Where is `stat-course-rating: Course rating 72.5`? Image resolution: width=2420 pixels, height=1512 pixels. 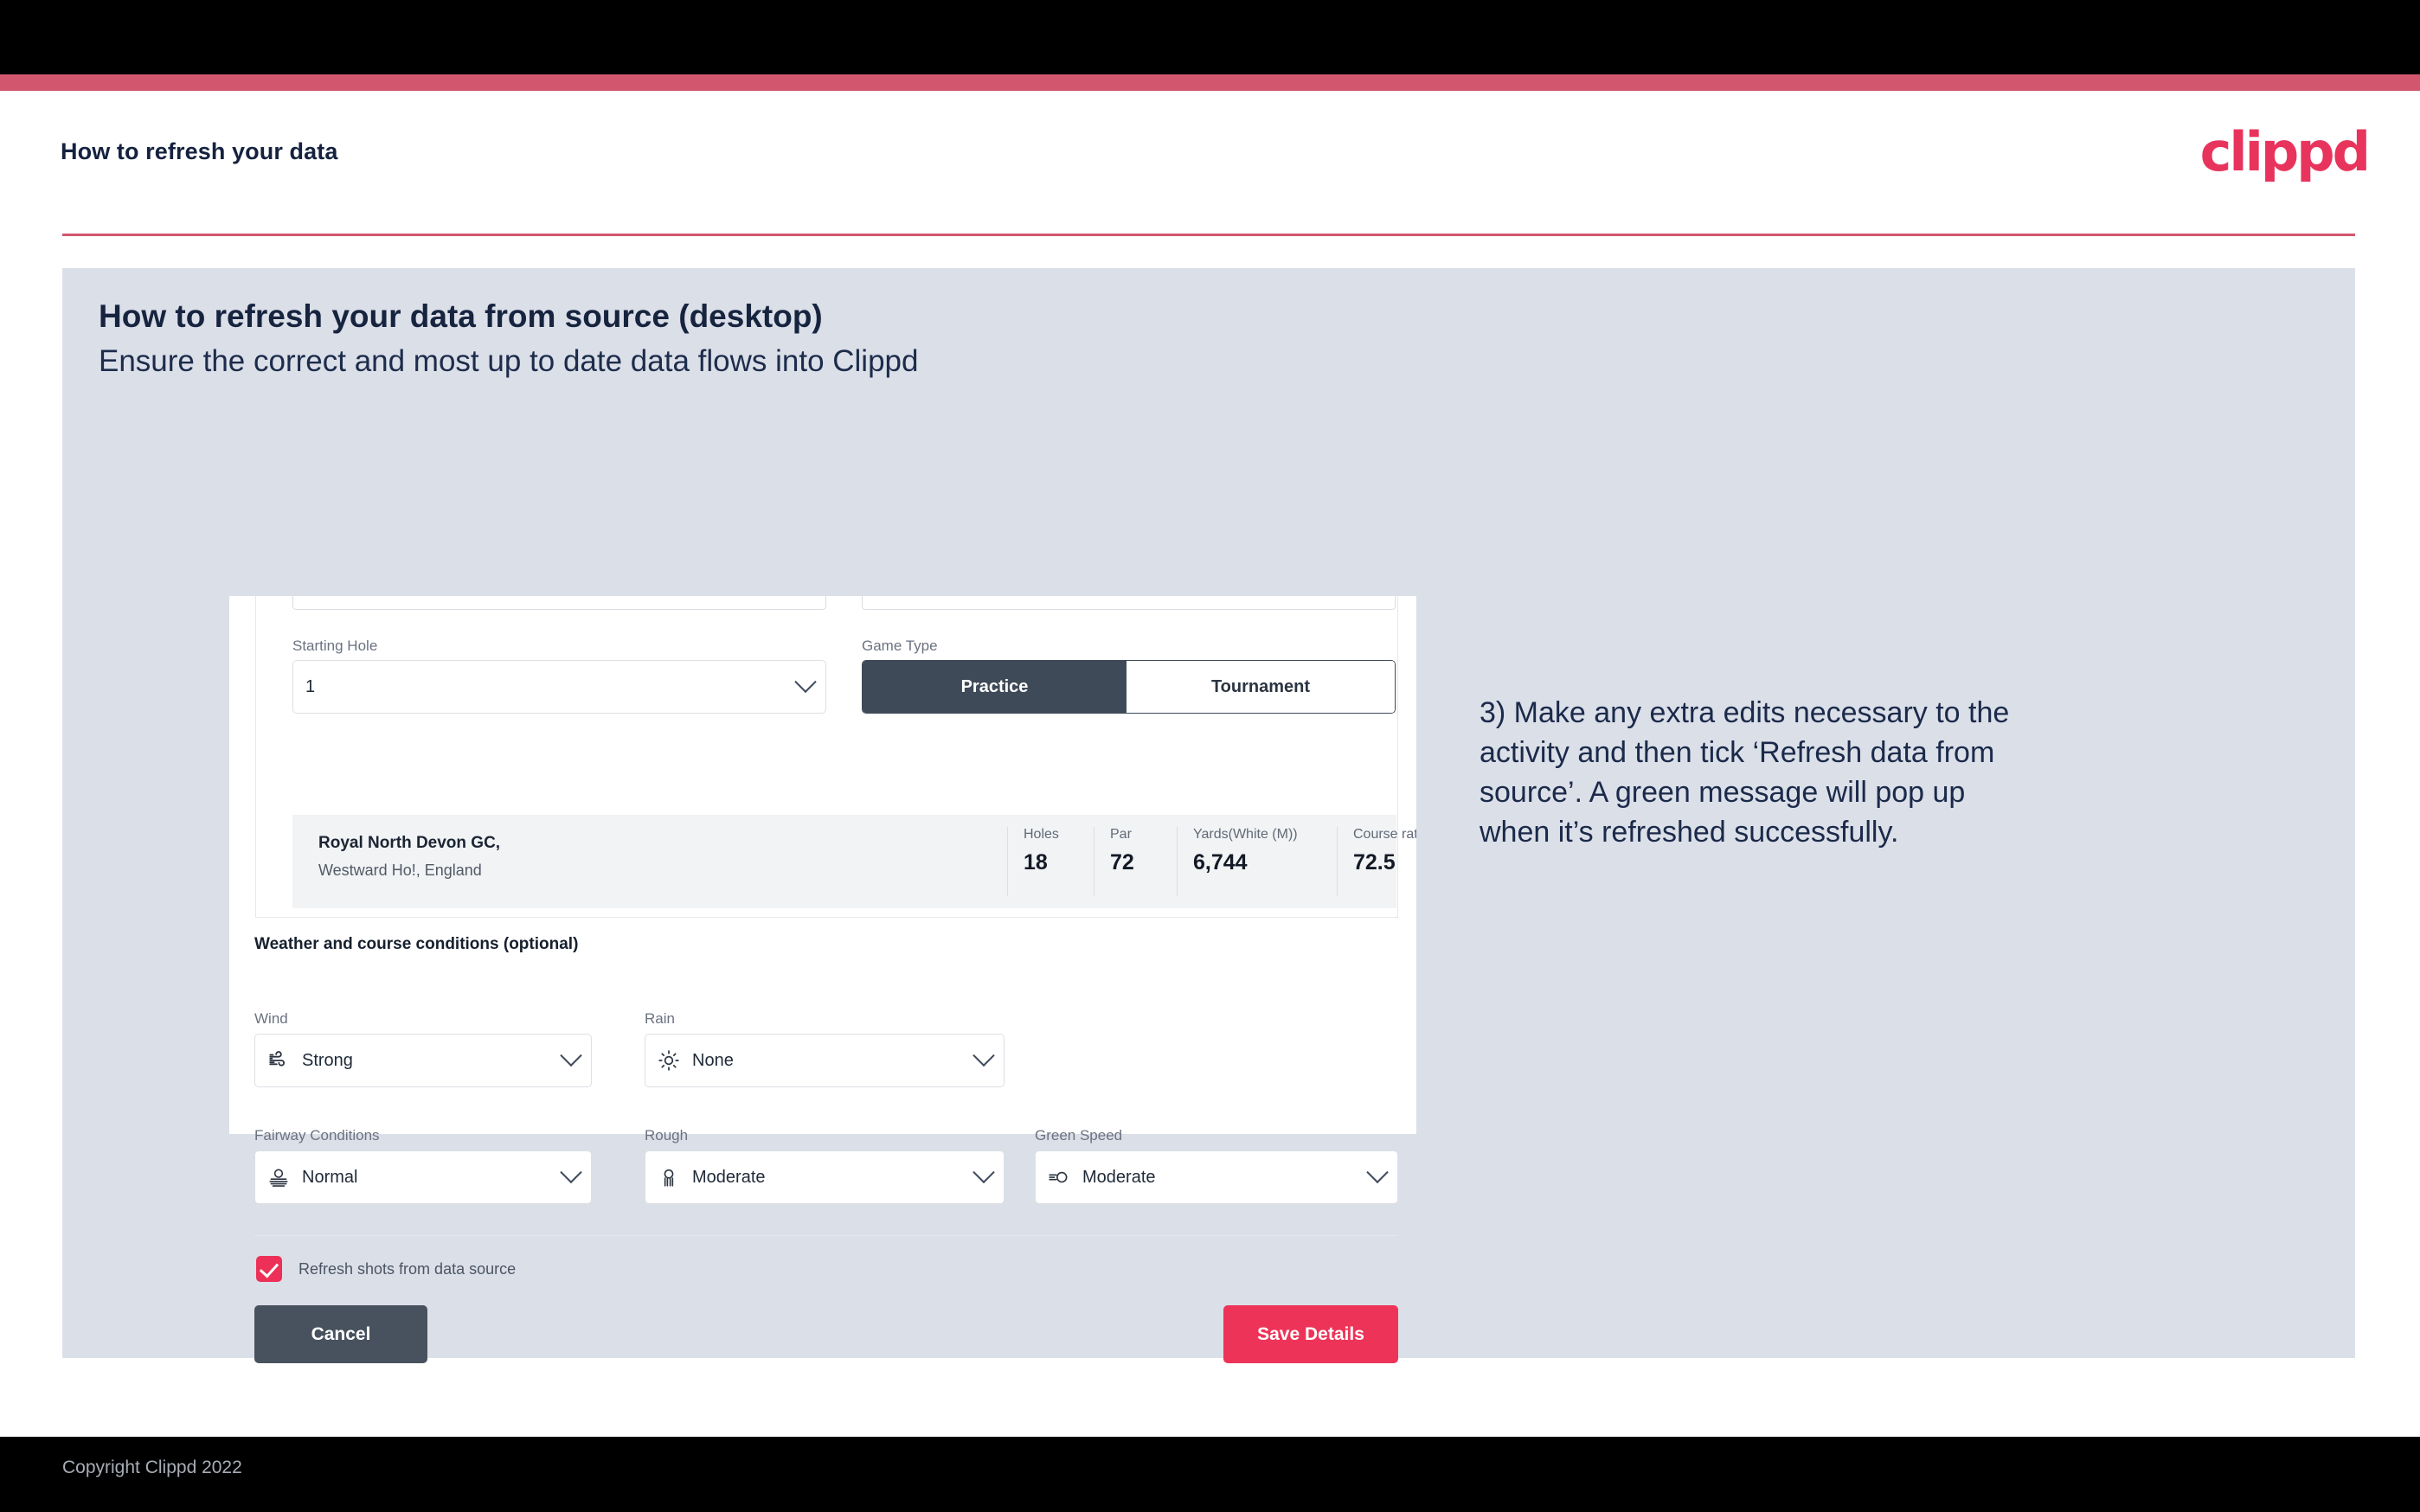 stat-course-rating: Course rating 72.5 is located at coordinates (1376, 861).